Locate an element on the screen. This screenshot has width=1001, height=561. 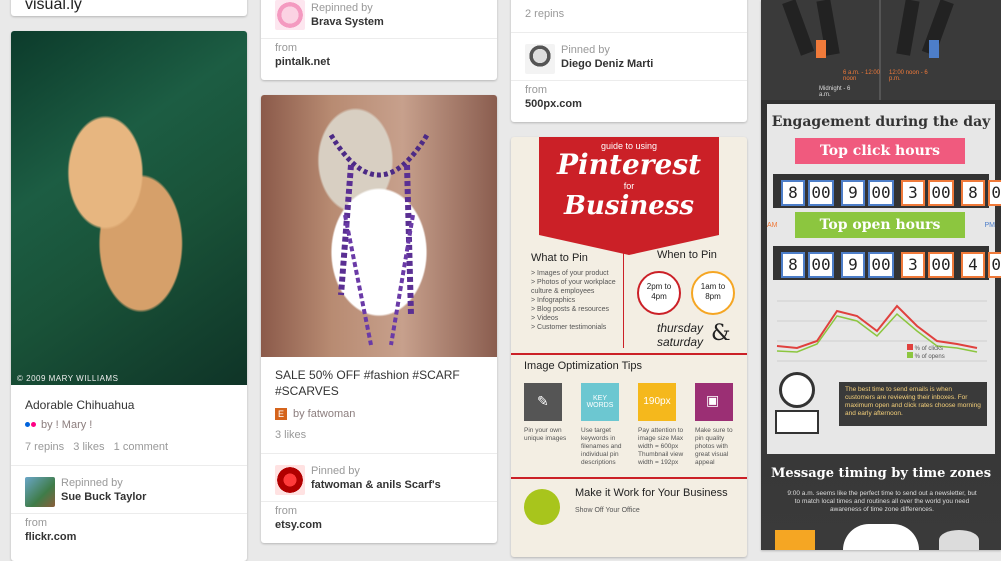
label-time-3: Midnight - 6 a.m. is located at coordinates (835, 92).